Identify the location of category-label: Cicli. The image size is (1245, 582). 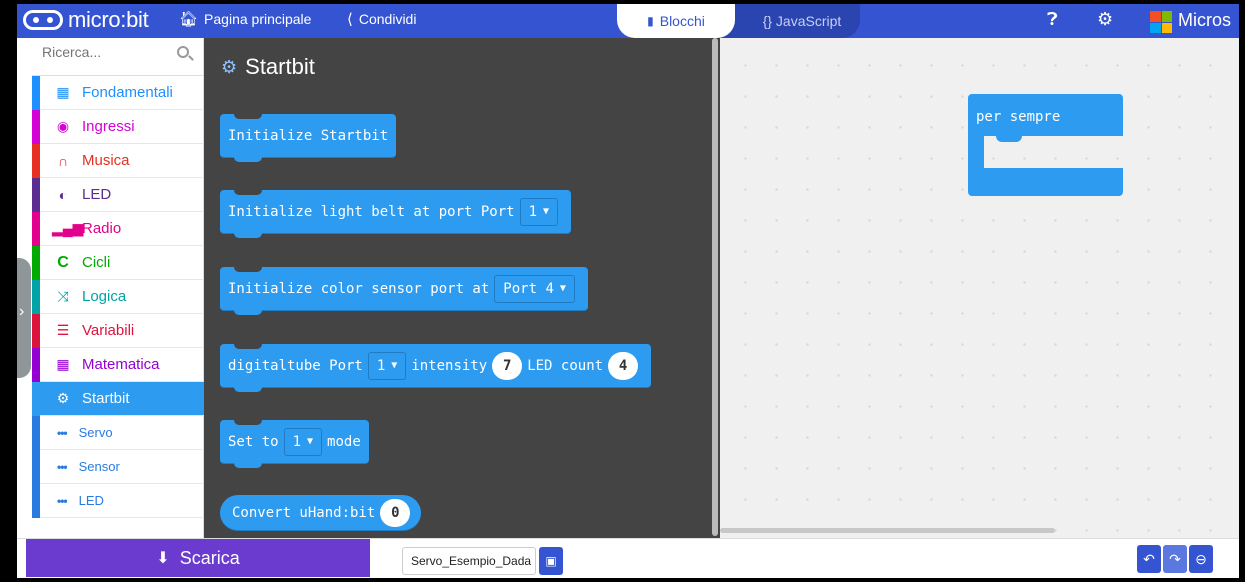
(96, 262).